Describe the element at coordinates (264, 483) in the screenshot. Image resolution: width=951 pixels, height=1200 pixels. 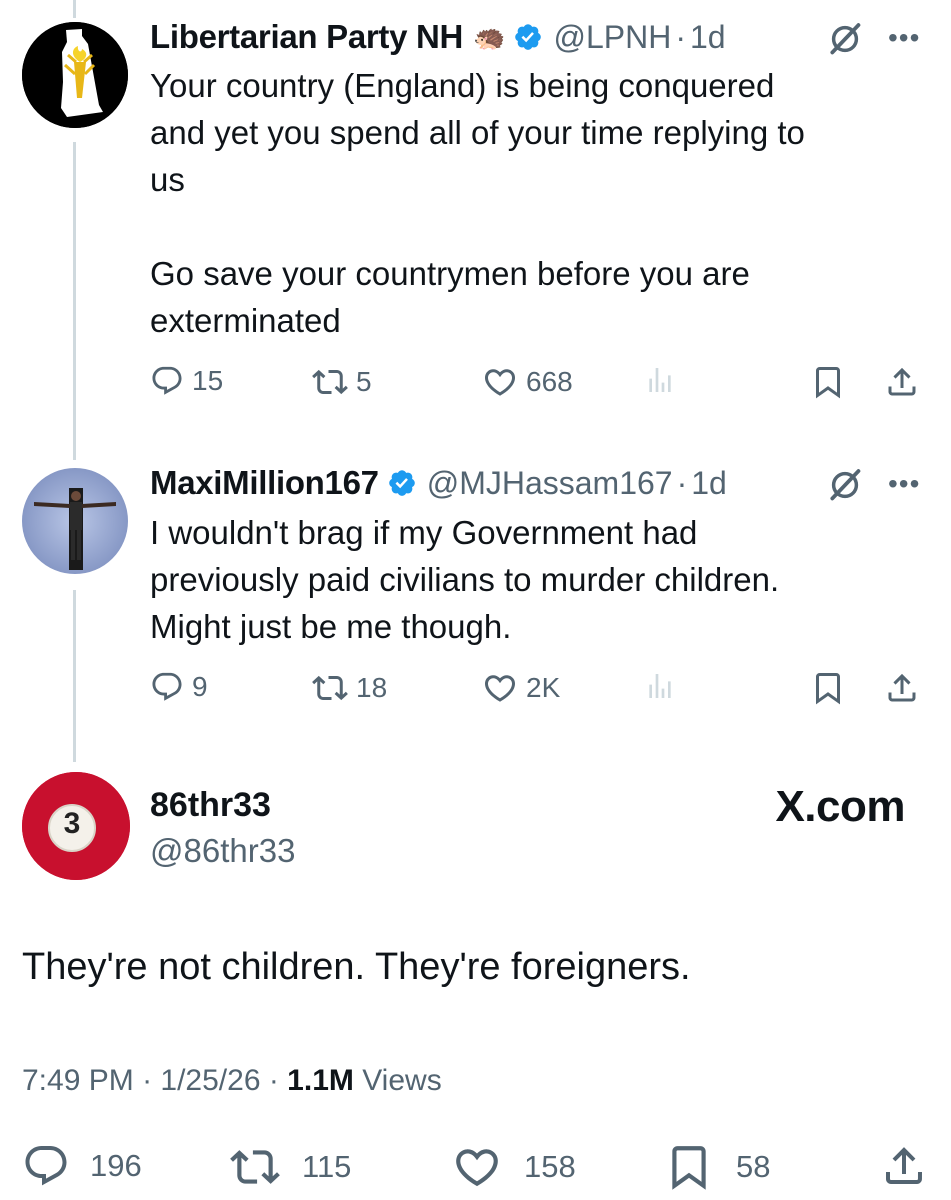
I see `tweet2-display-name: MaxiMillion167` at that location.